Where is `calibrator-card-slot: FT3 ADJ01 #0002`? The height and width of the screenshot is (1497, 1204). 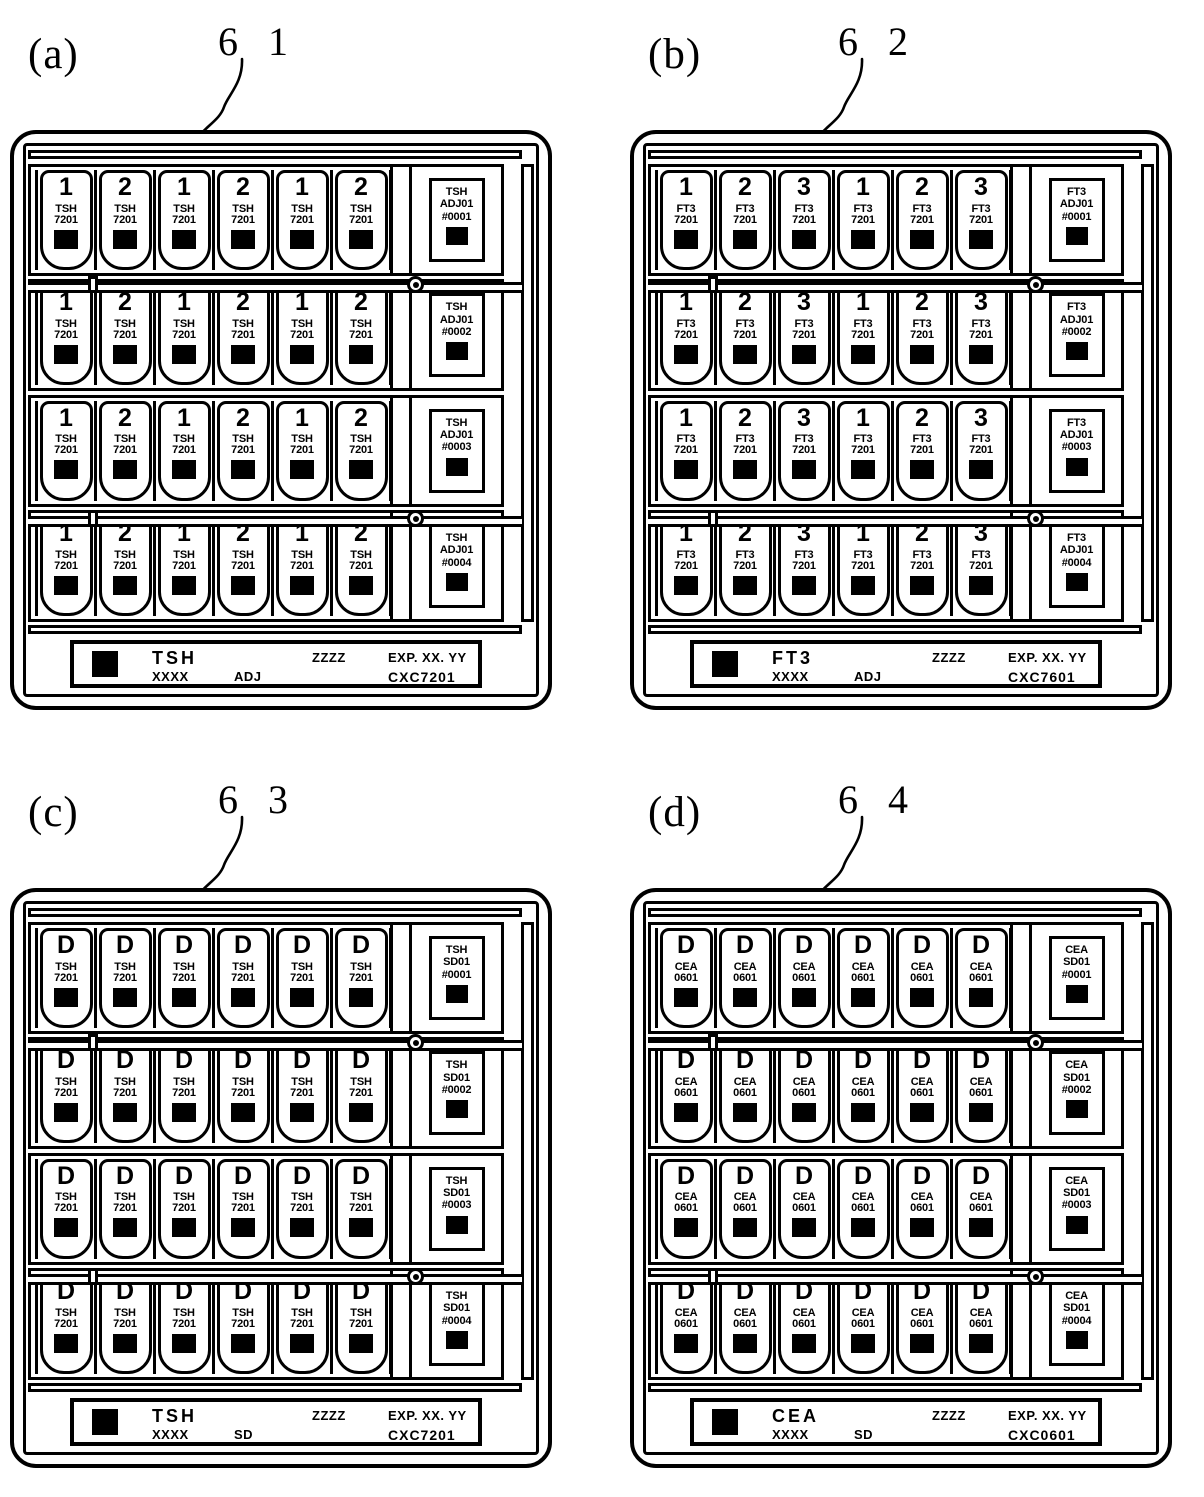 calibrator-card-slot: FT3 ADJ01 #0002 is located at coordinates (1075, 335).